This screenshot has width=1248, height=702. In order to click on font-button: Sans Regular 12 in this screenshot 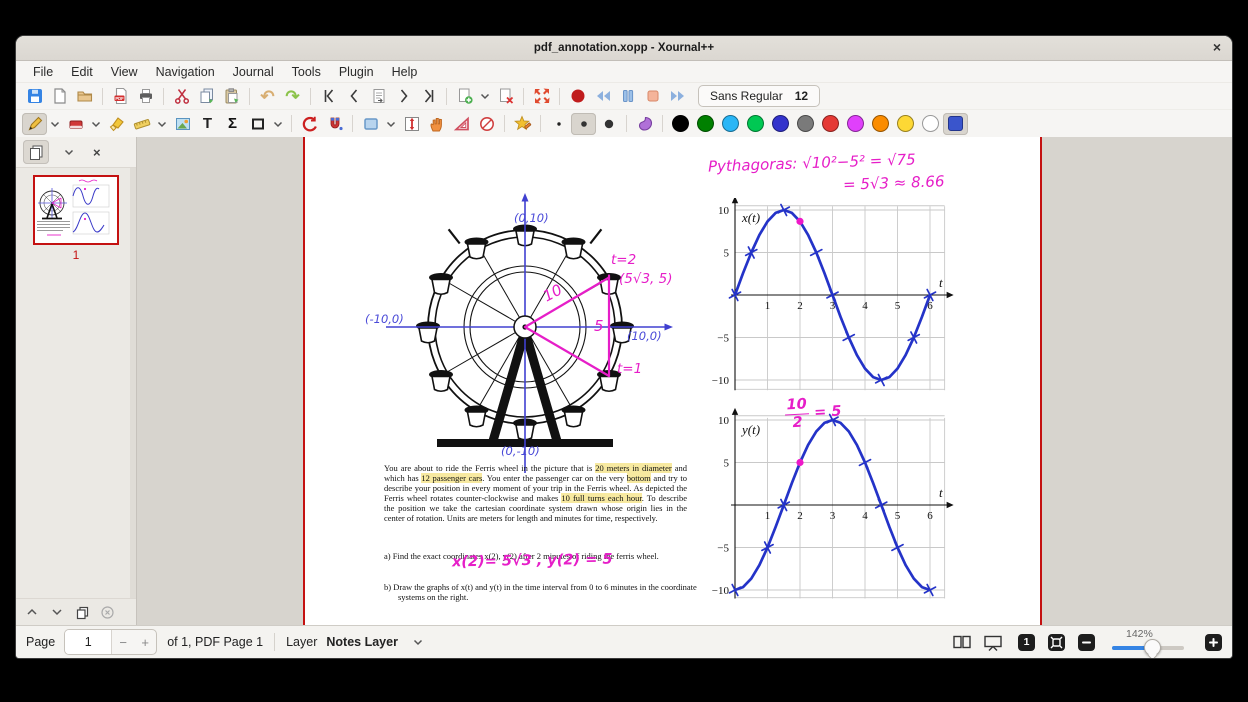, I will do `click(759, 96)`.